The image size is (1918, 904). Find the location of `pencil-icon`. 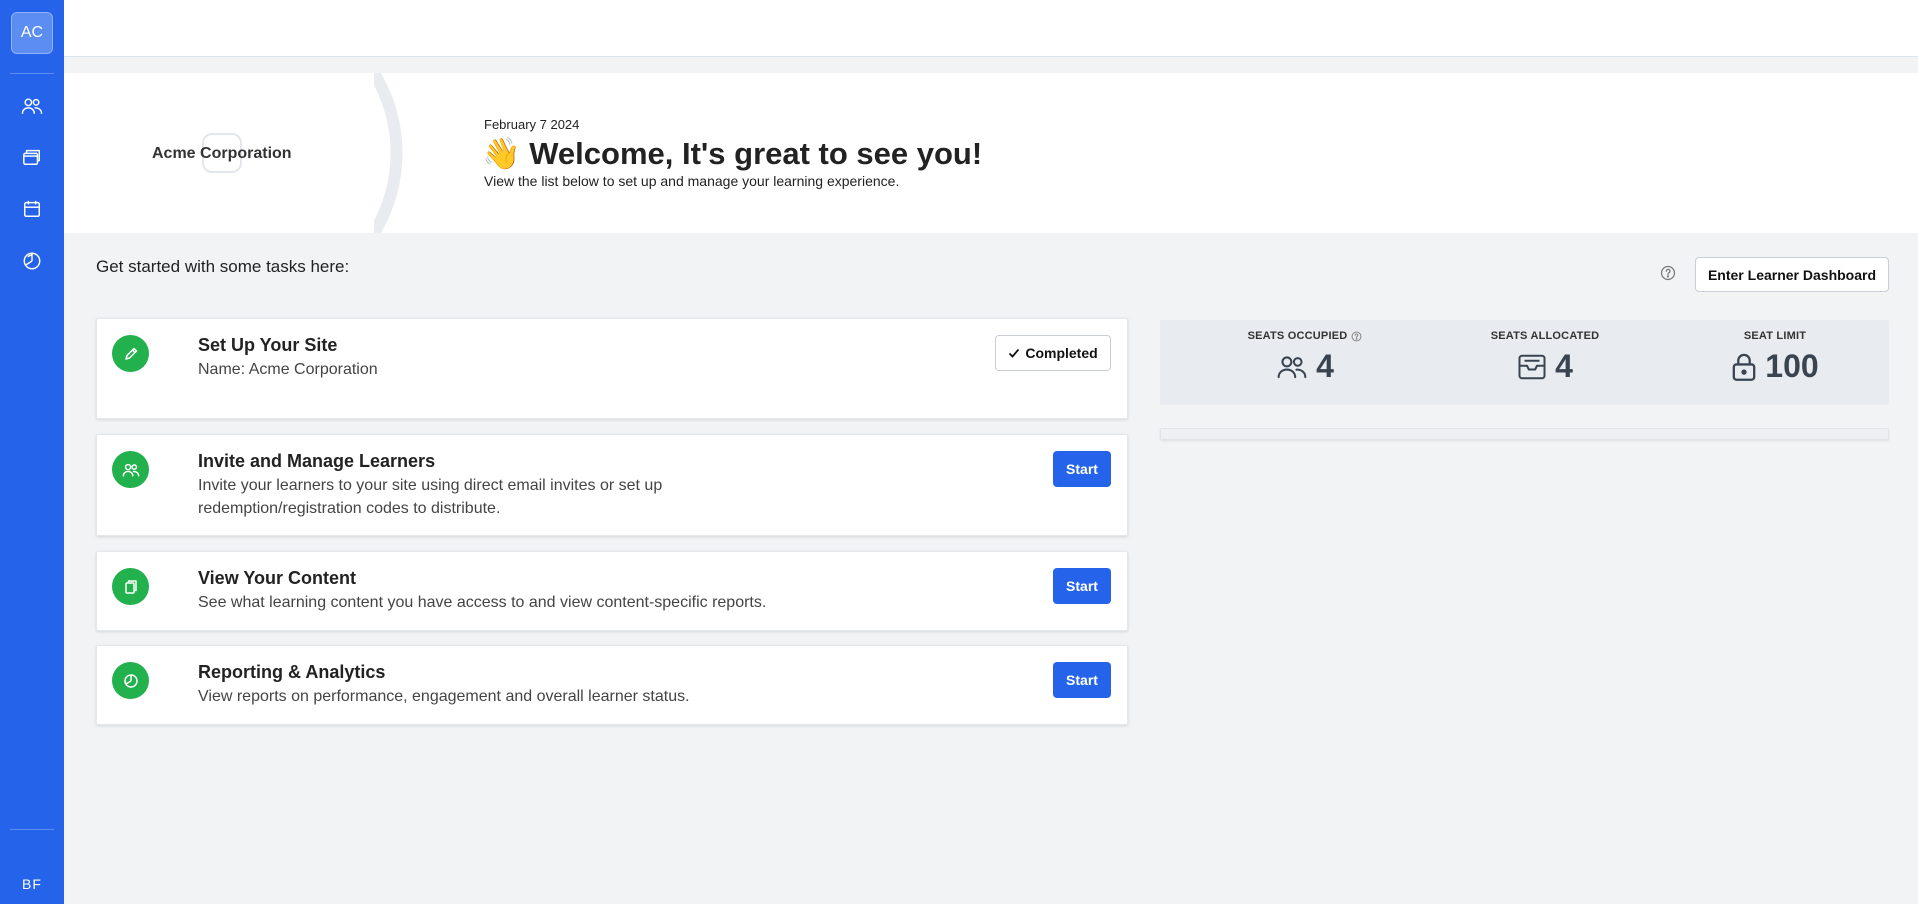

pencil-icon is located at coordinates (130, 353).